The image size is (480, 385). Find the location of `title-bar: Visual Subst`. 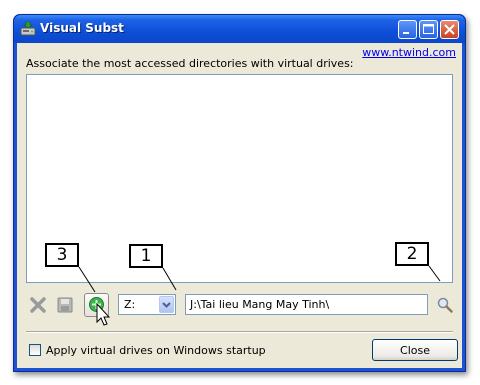

title-bar: Visual Subst is located at coordinates (239, 29).